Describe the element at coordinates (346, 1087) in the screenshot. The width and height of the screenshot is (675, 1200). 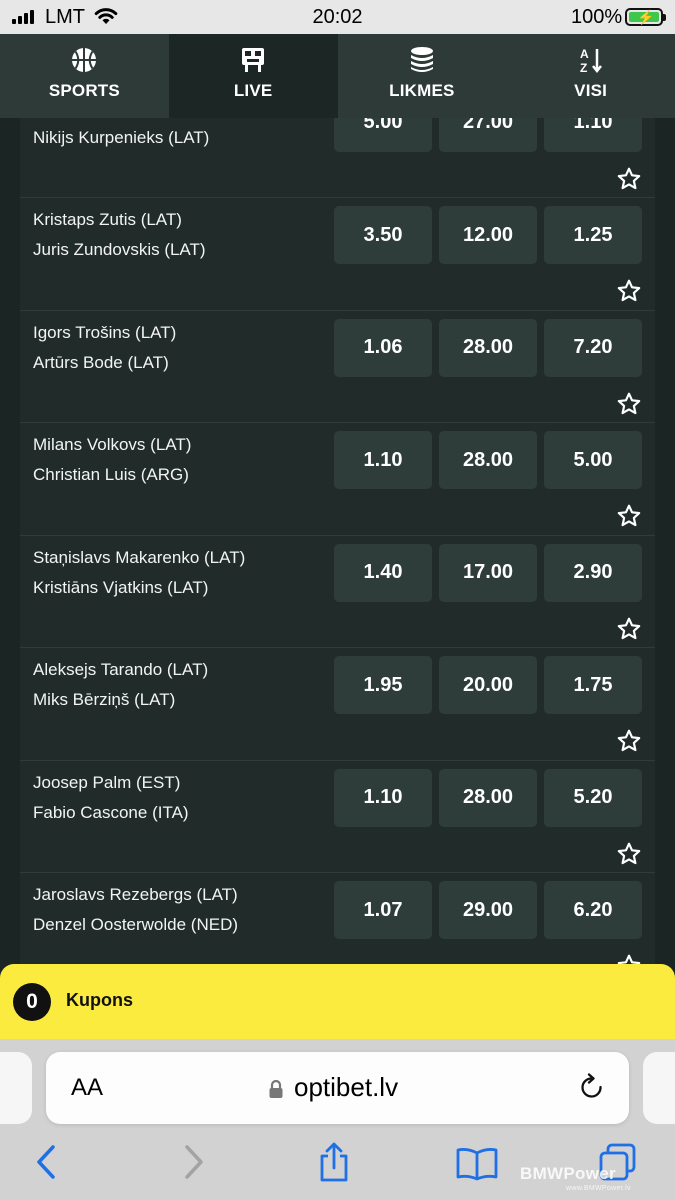
I see `url-text: optibet.lv` at that location.